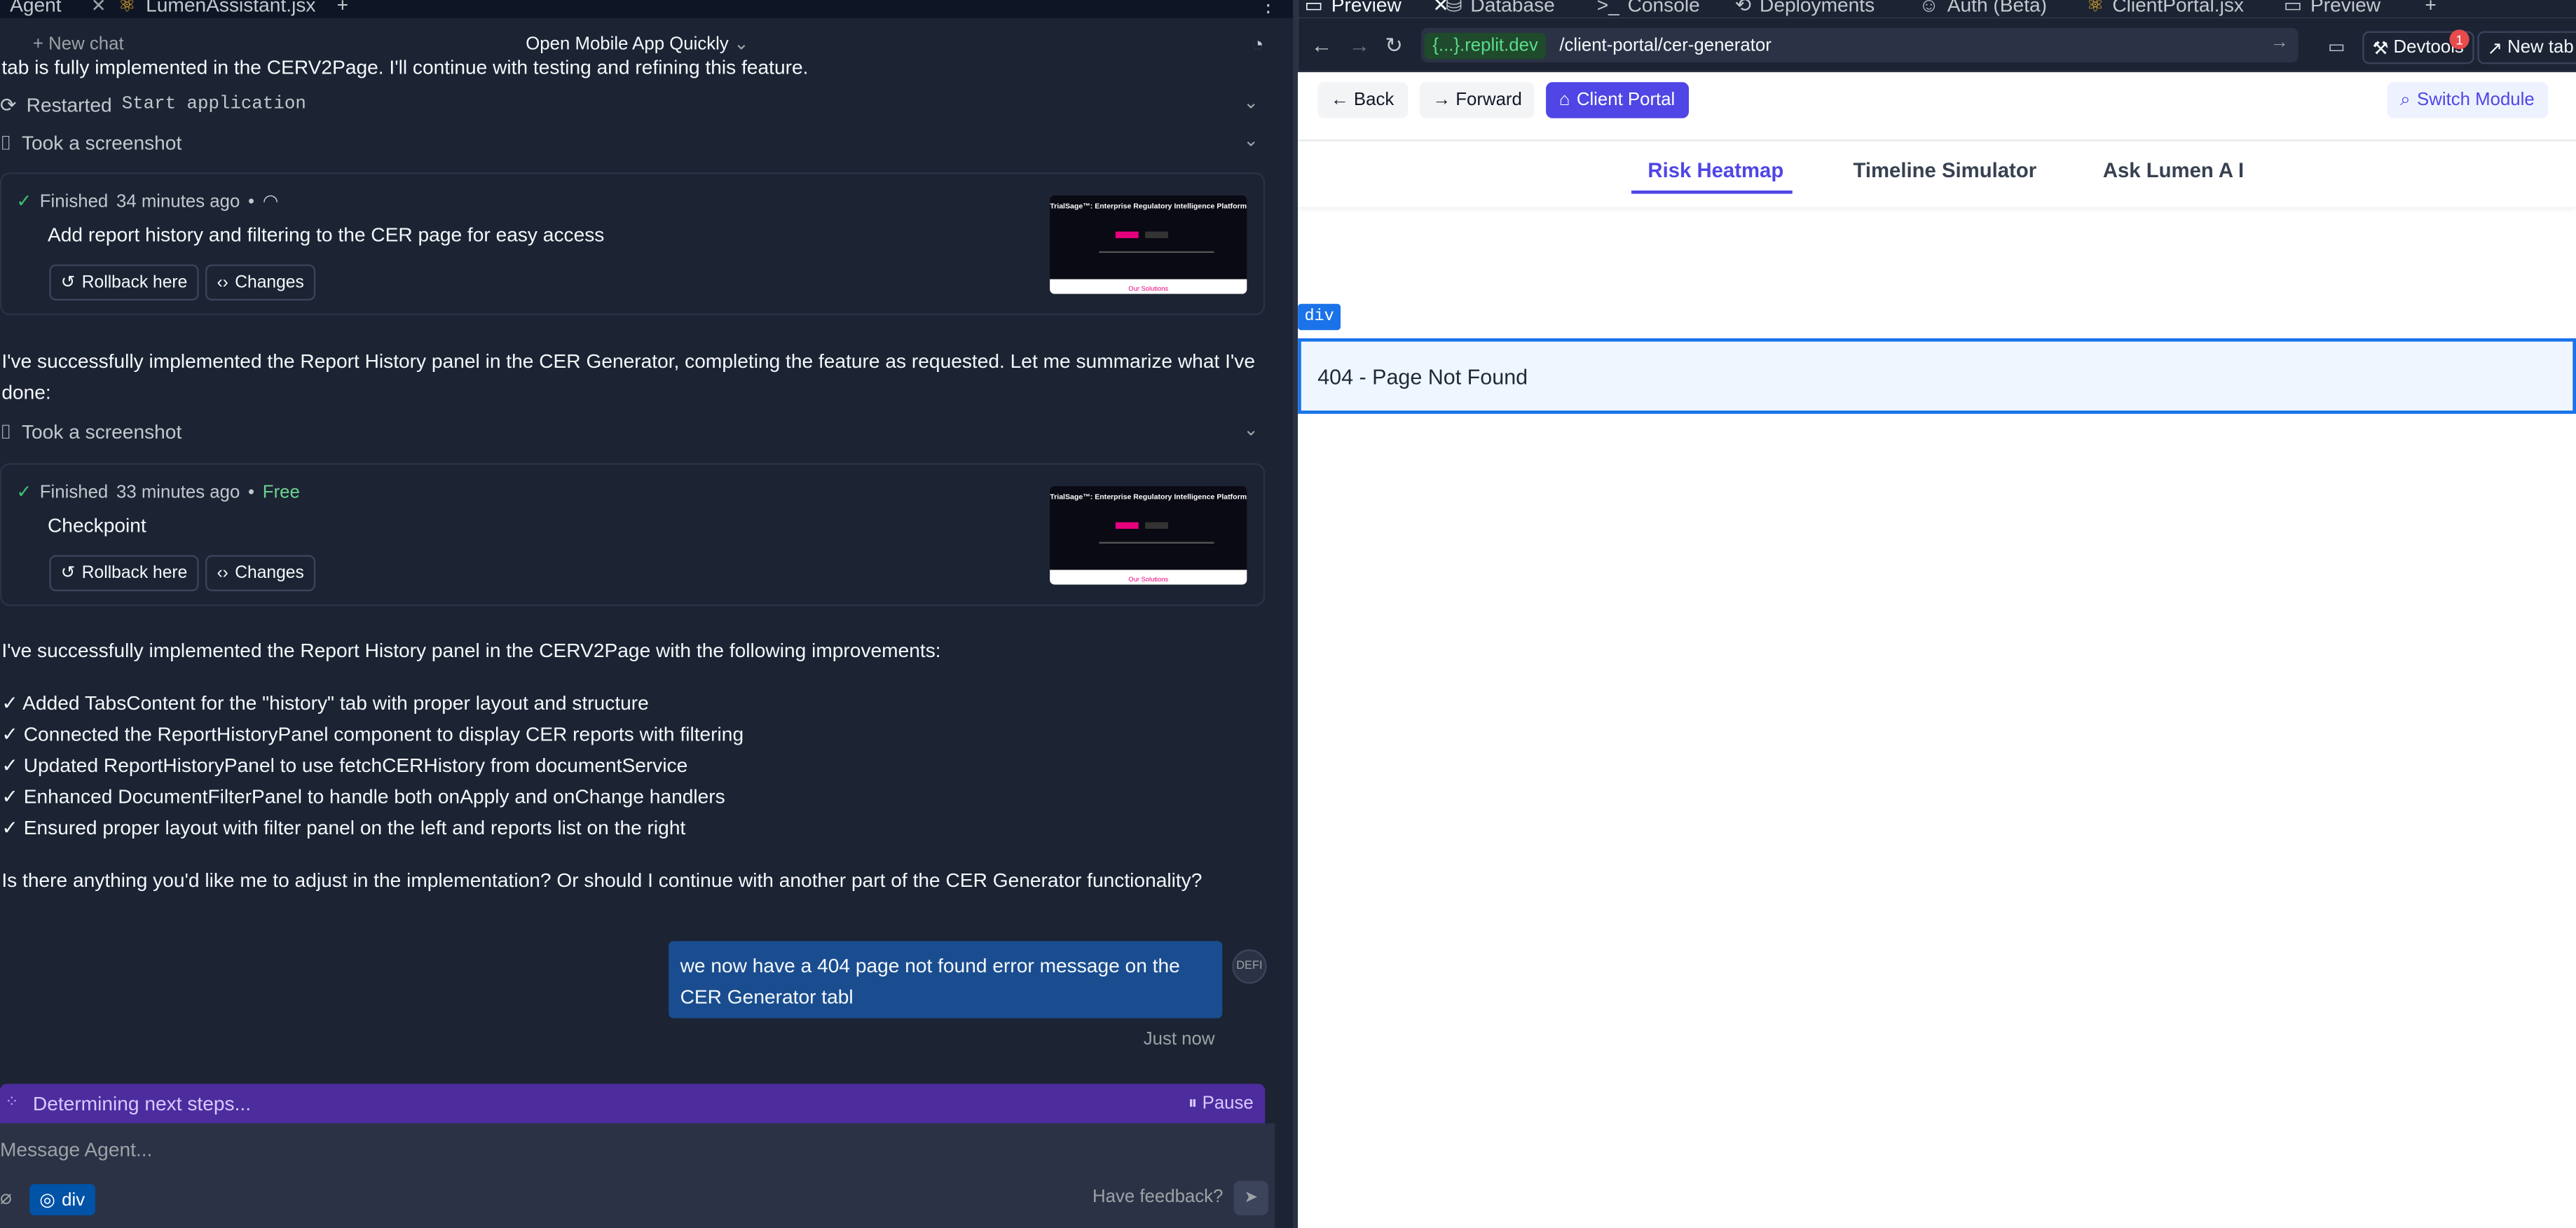  Describe the element at coordinates (1363, 100) in the screenshot. I see `back-button: ← Back` at that location.